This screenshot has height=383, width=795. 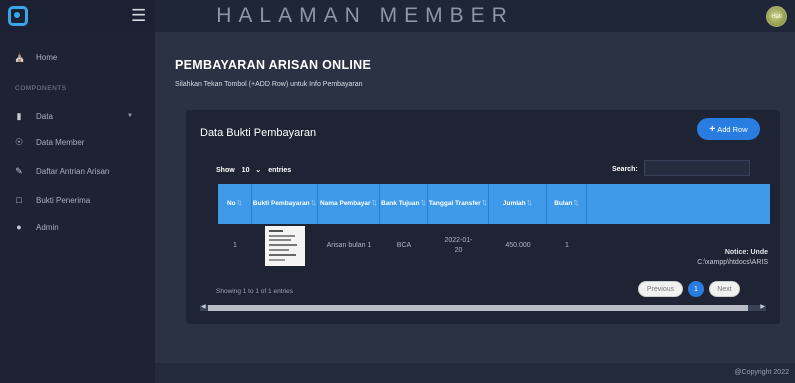 What do you see at coordinates (130, 116) in the screenshot?
I see `chevron-down-icon: ▼` at bounding box center [130, 116].